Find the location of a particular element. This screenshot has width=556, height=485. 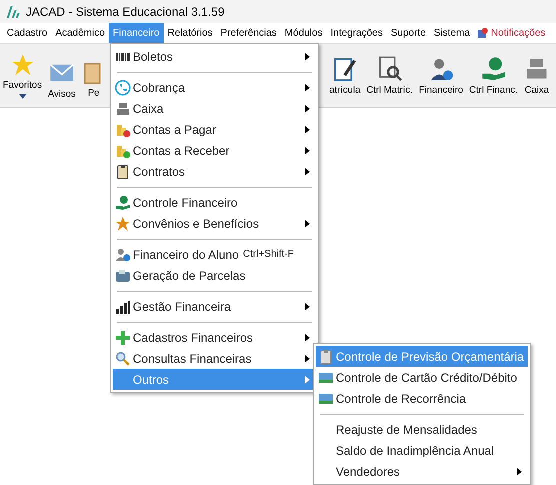

app-logo-icon is located at coordinates (13, 12).